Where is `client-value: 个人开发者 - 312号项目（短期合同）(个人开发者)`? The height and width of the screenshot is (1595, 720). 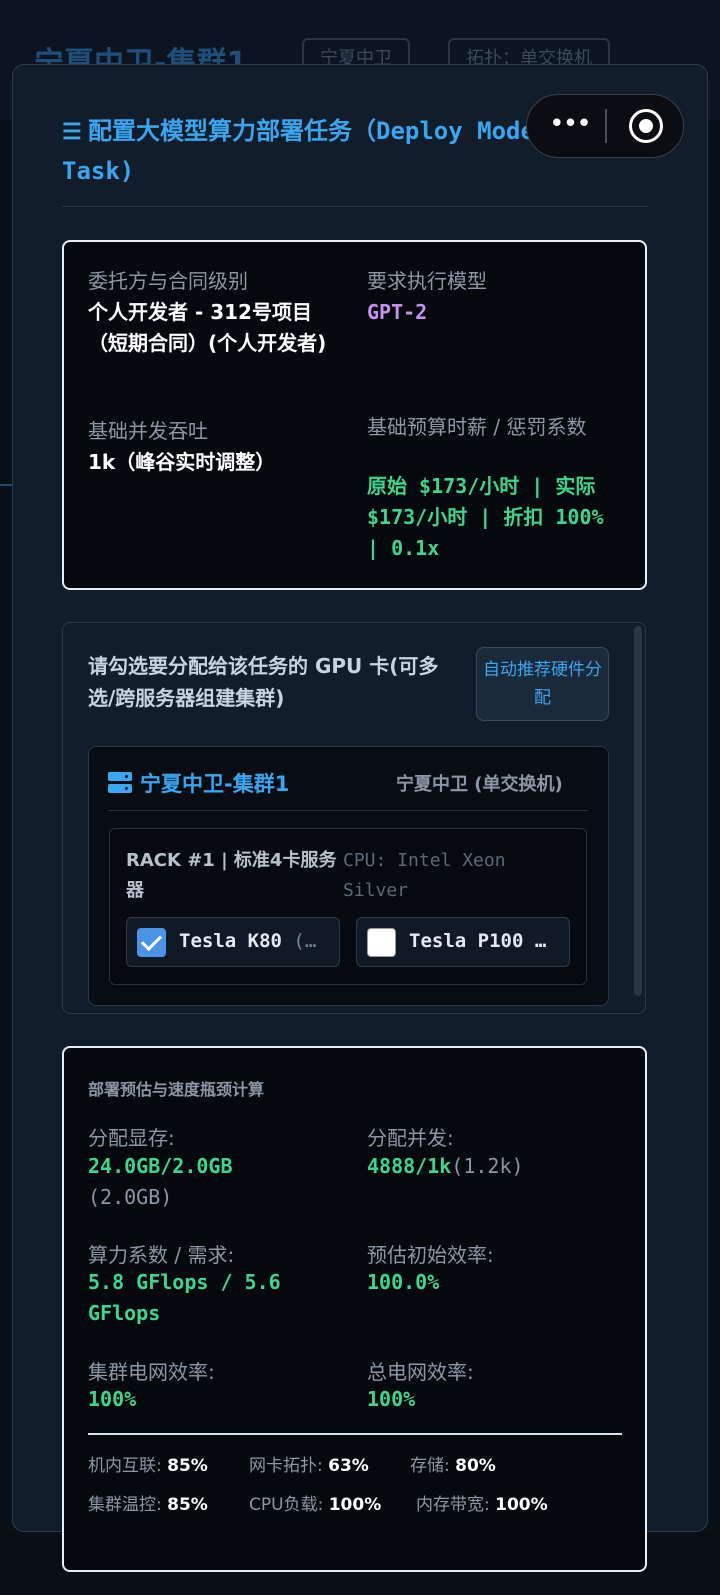
client-value: 个人开发者 - 312号项目（短期合同）(个人开发者) is located at coordinates (207, 327).